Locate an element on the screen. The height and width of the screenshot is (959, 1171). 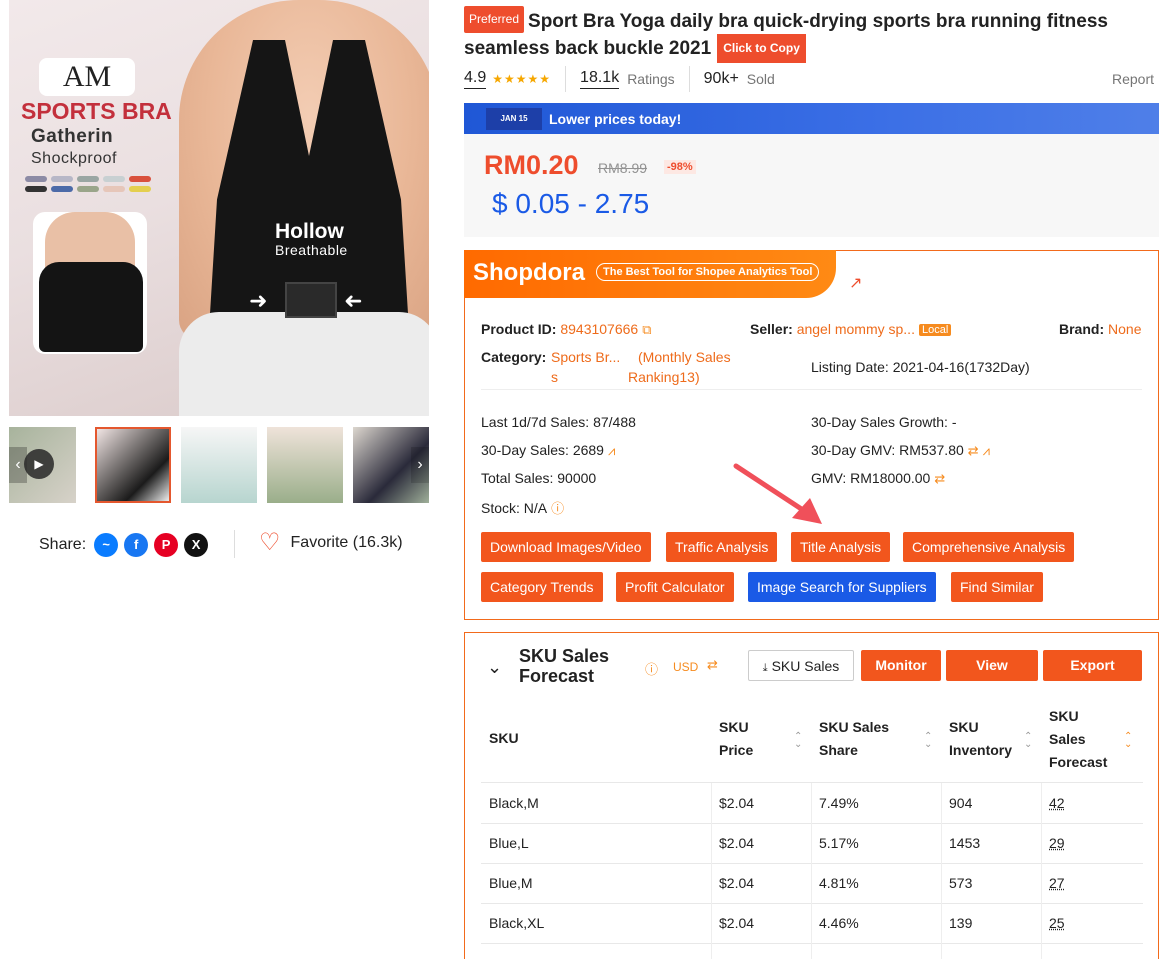
export-button: Export is located at coordinates (1092, 665).